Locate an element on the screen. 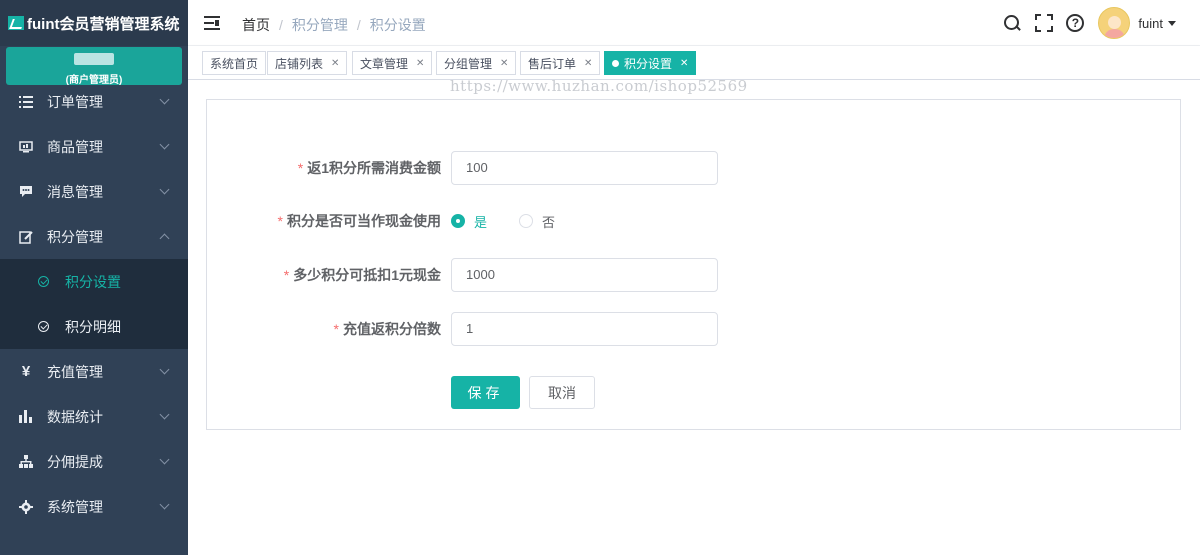  user-name-blurred is located at coordinates (94, 59).